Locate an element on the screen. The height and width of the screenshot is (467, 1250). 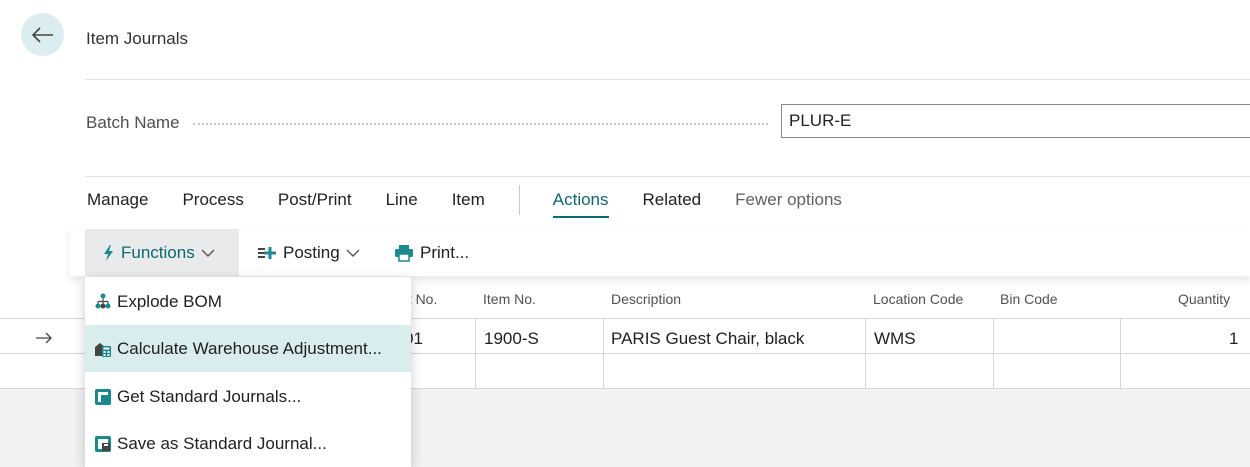
back-arrow-icon is located at coordinates (42, 34).